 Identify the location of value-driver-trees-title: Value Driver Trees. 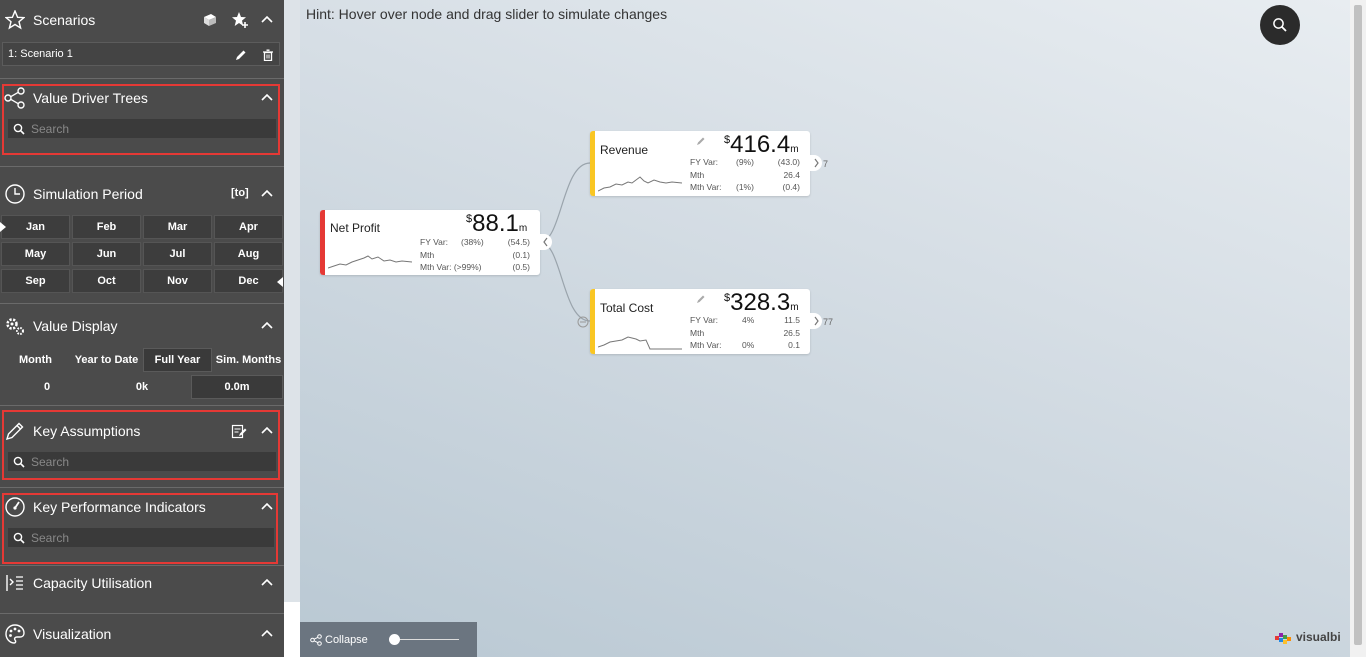
(90, 98).